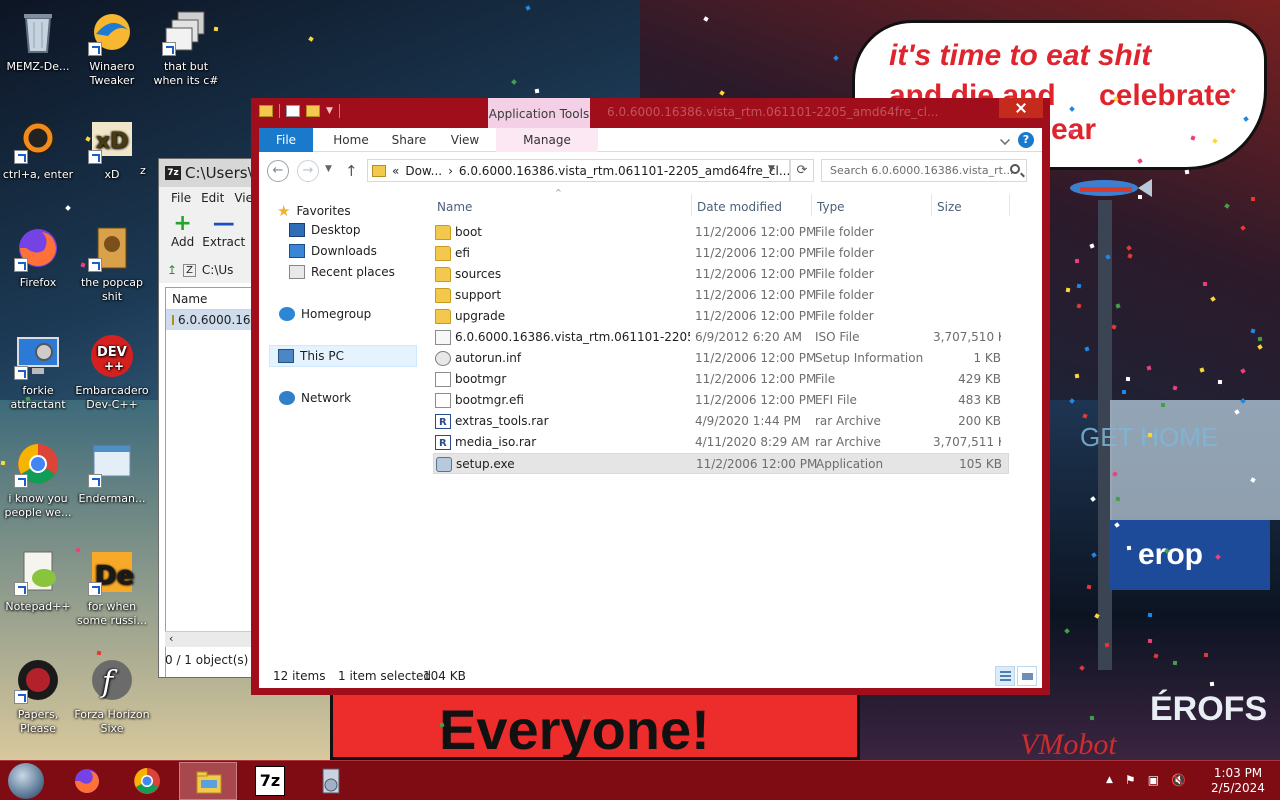  What do you see at coordinates (26, 781) in the screenshot?
I see `start-button` at bounding box center [26, 781].